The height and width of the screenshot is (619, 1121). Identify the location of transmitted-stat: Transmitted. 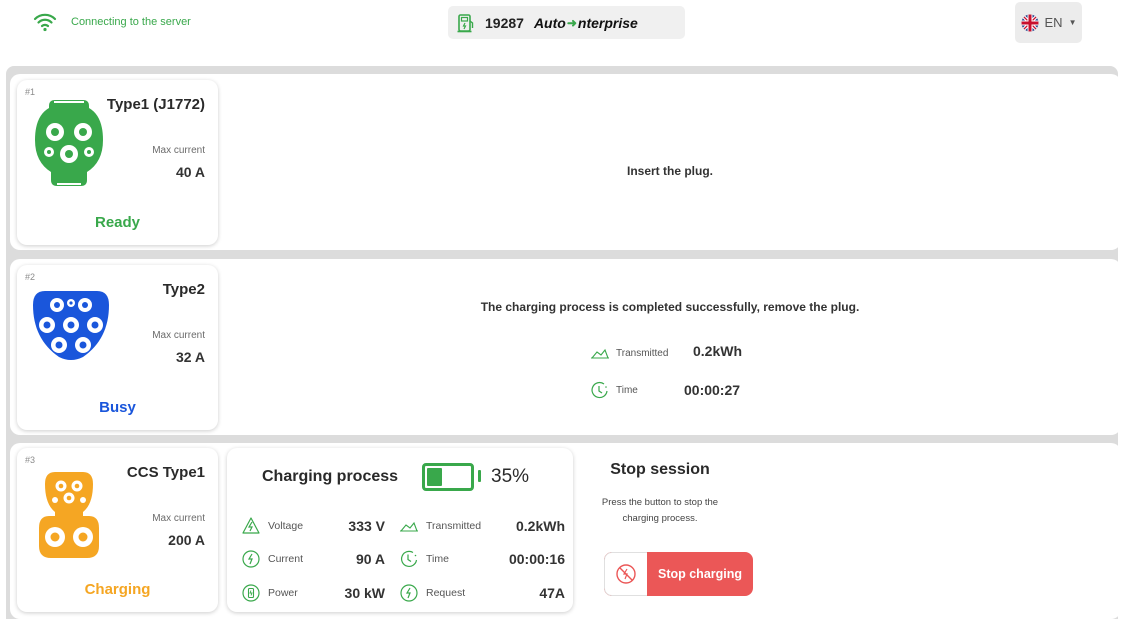
(629, 353).